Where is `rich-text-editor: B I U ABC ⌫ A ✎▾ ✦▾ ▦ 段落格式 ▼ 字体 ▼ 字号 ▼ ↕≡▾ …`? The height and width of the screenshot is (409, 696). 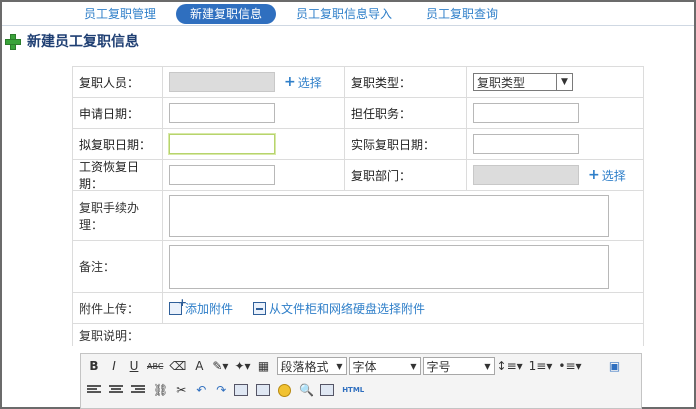 rich-text-editor: B I U ABC ⌫ A ✎▾ ✦▾ ▦ 段落格式 ▼ 字体 ▼ 字号 ▼ ↕≡▾ … is located at coordinates (361, 381).